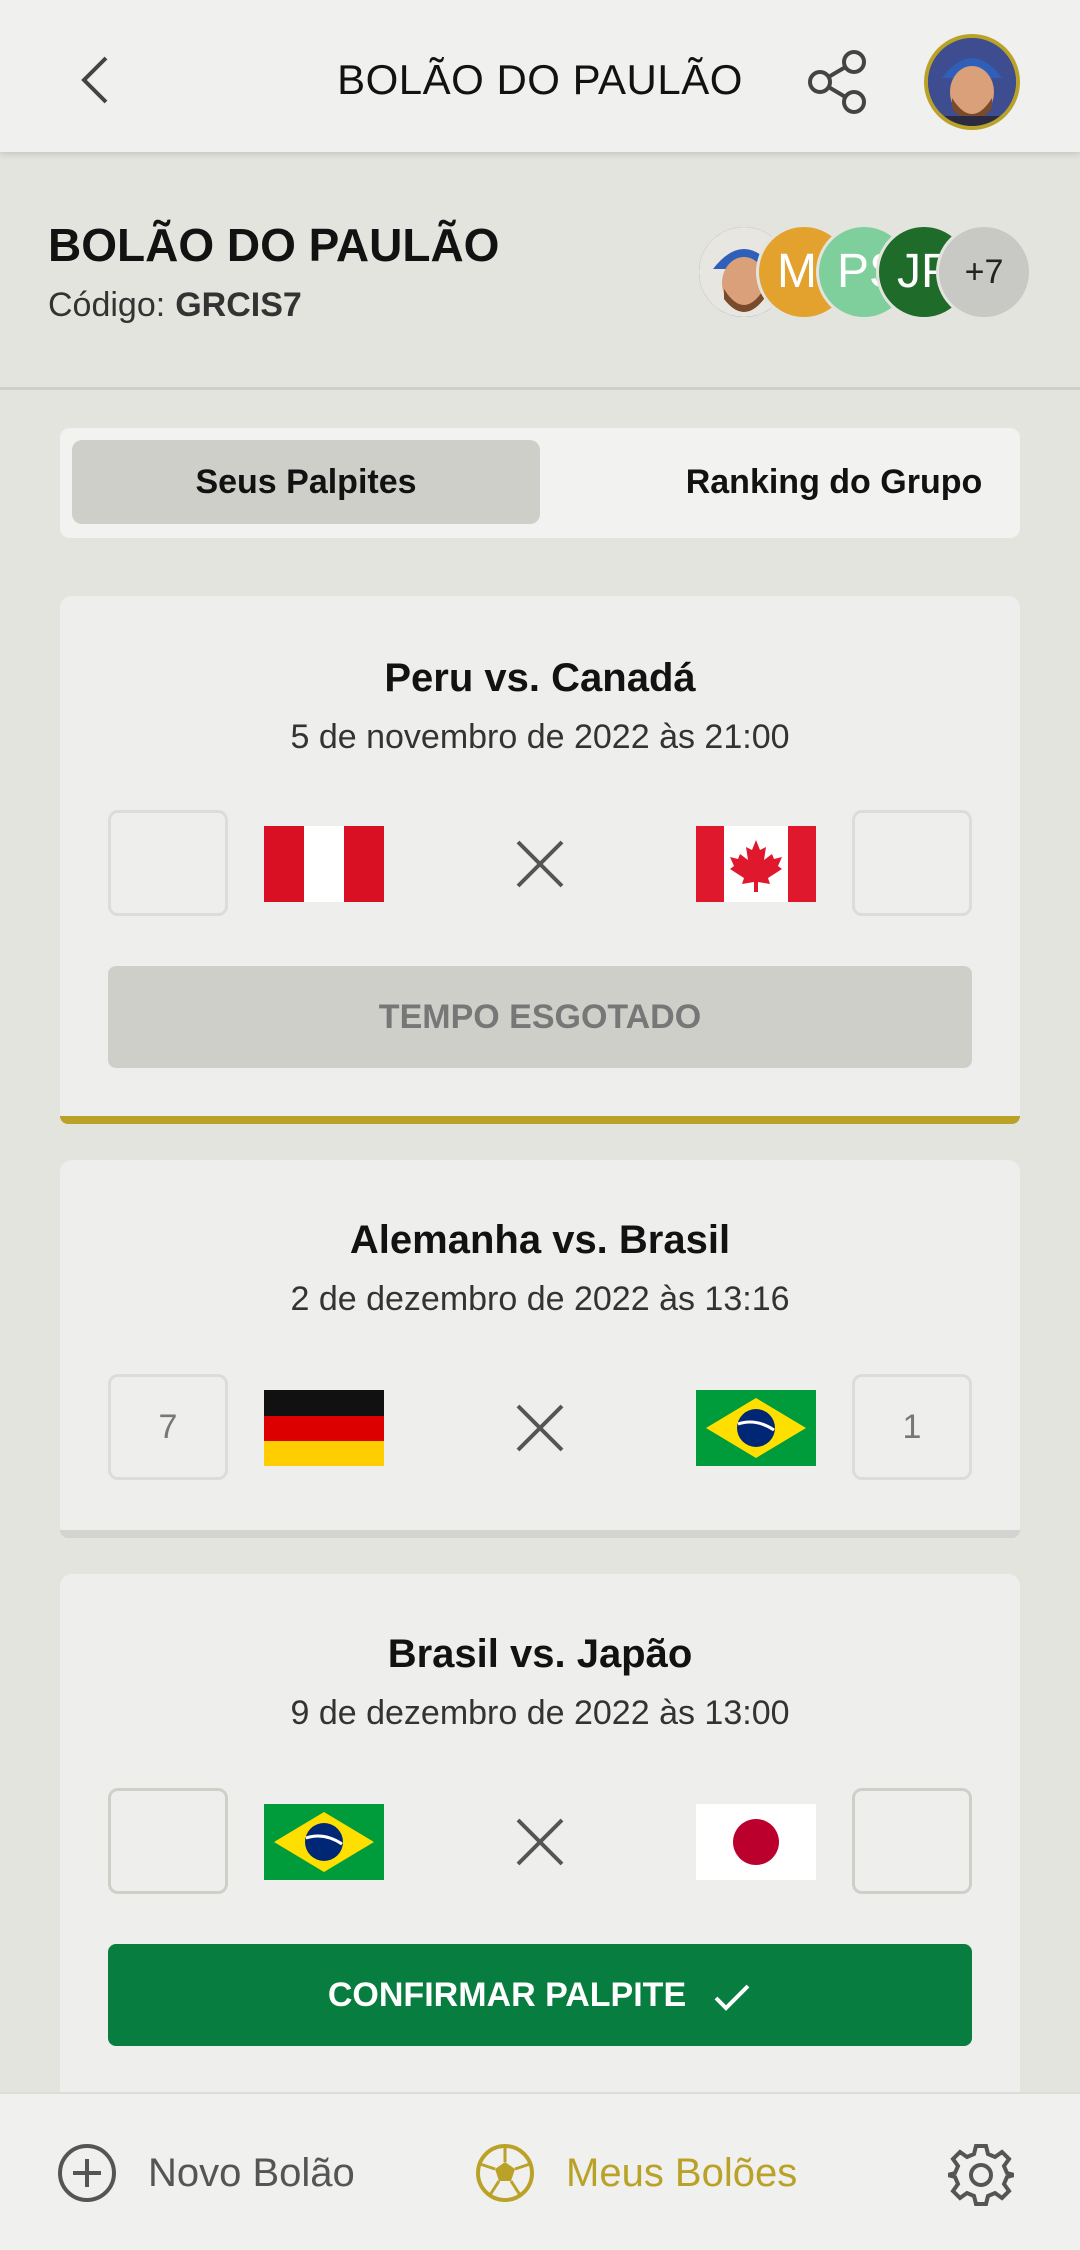  Describe the element at coordinates (972, 82) in the screenshot. I see `user-avatar` at that location.